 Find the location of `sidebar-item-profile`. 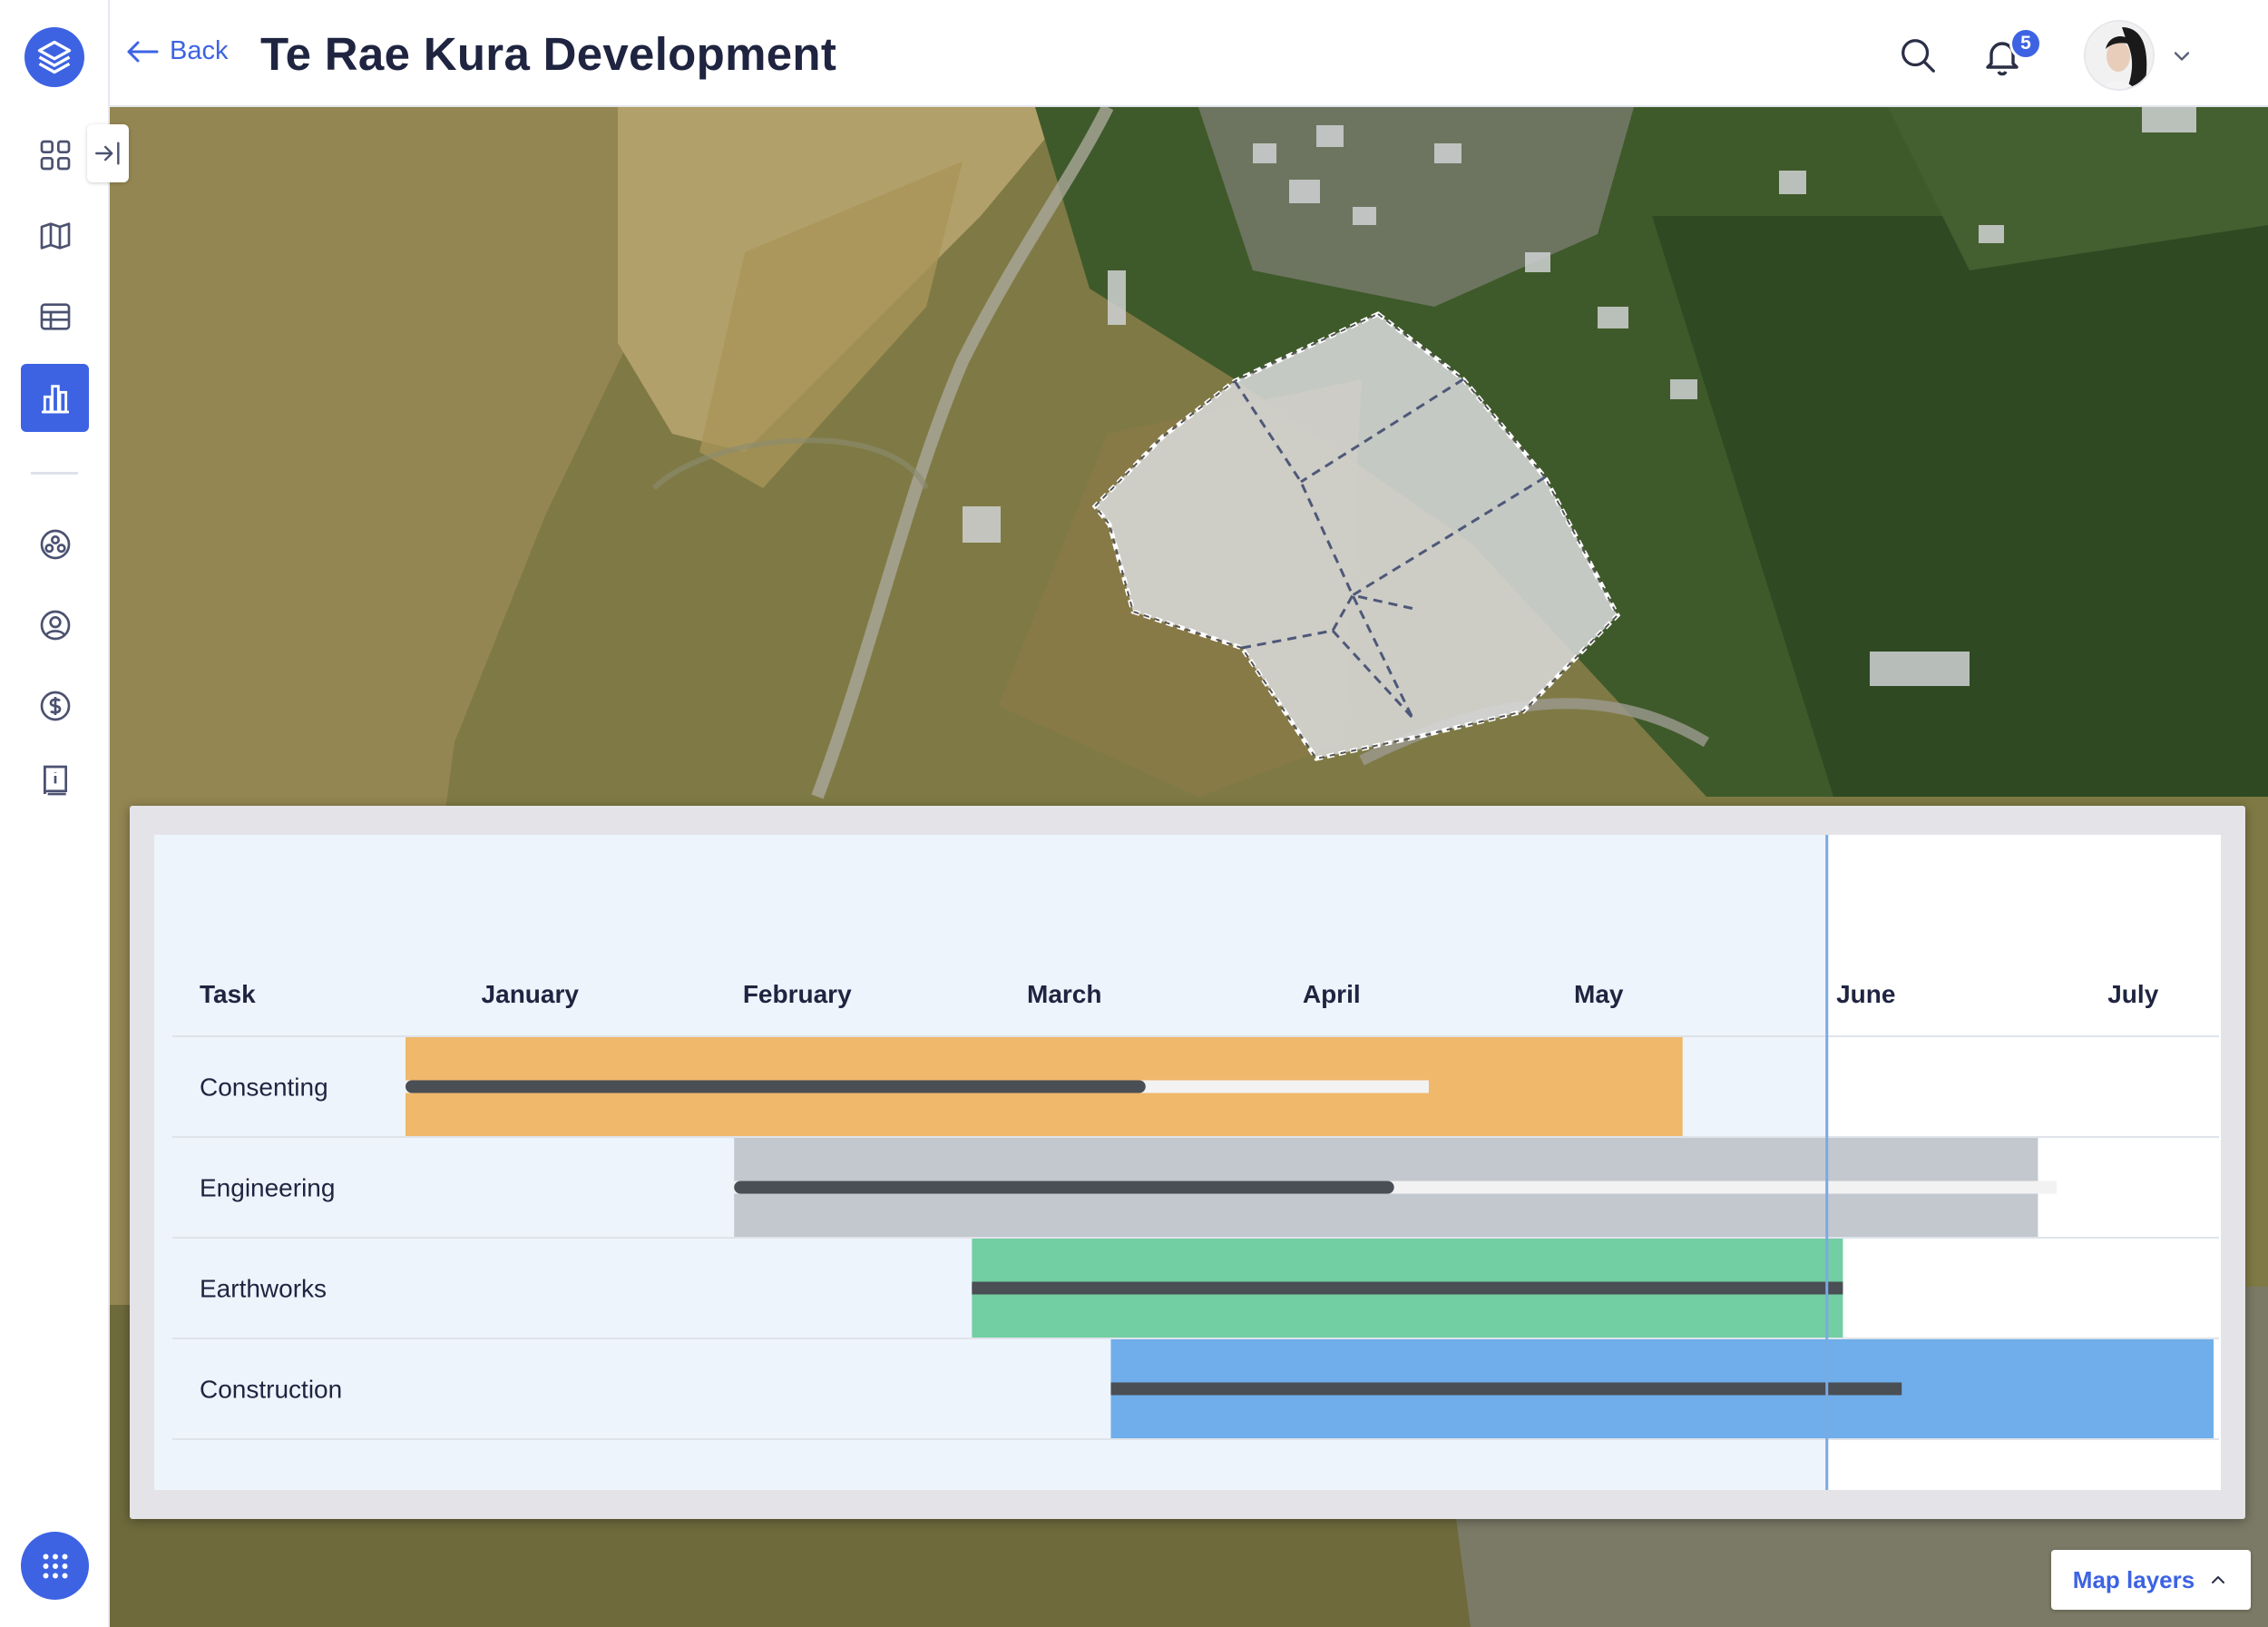

sidebar-item-profile is located at coordinates (55, 625).